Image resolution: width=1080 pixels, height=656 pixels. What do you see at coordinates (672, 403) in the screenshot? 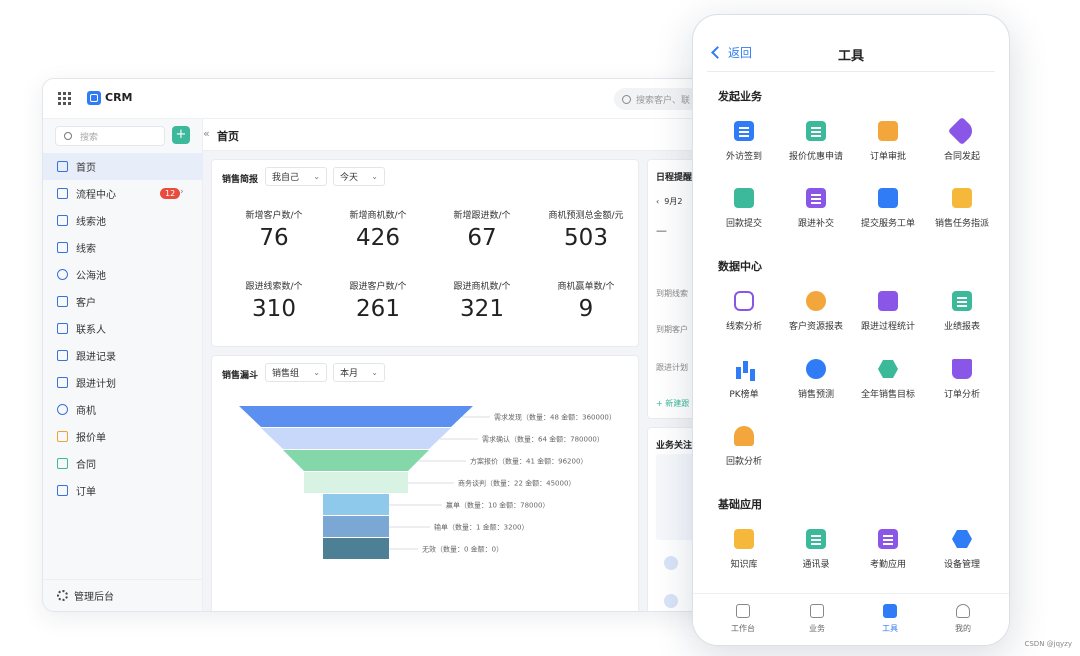
I see `new-follow-button: + 新建跟` at bounding box center [672, 403].